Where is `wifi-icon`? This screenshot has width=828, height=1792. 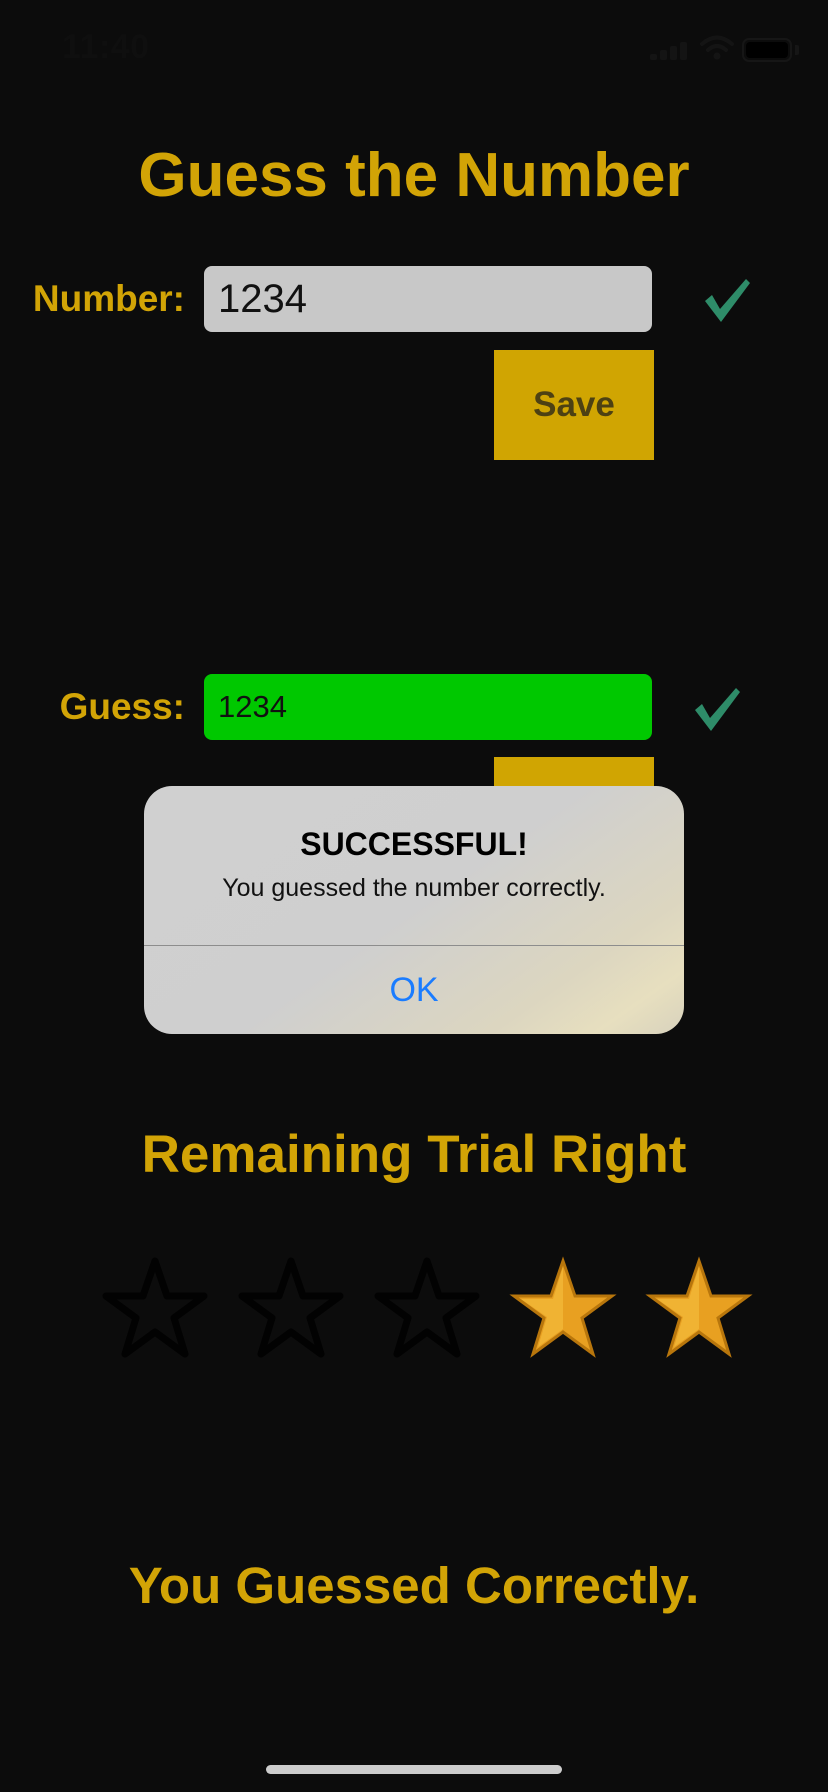
wifi-icon is located at coordinates (717, 47).